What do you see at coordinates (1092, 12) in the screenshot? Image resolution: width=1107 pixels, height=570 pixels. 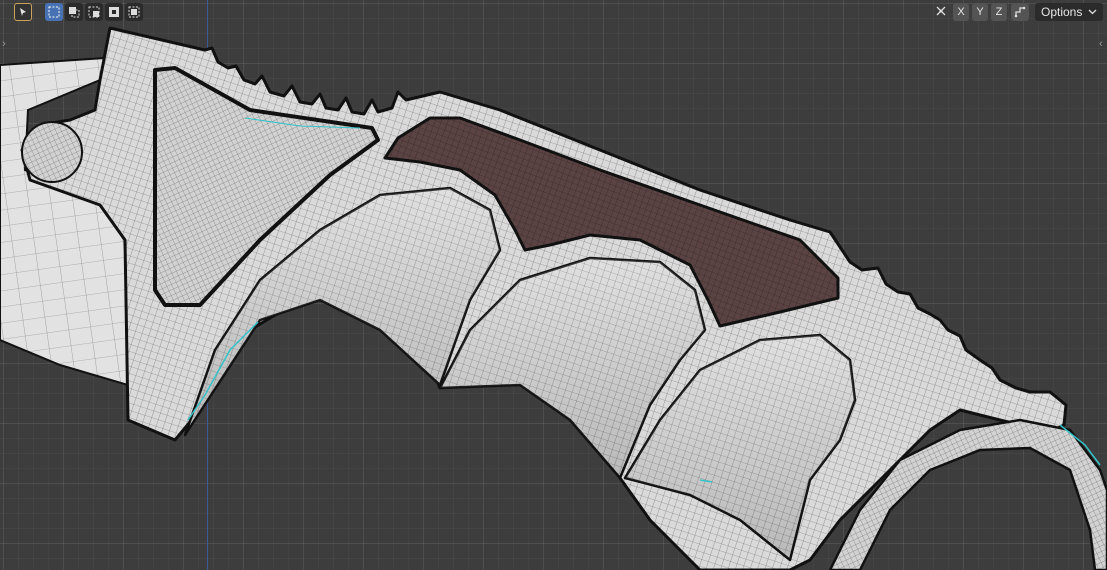 I see `chevron-down-icon` at bounding box center [1092, 12].